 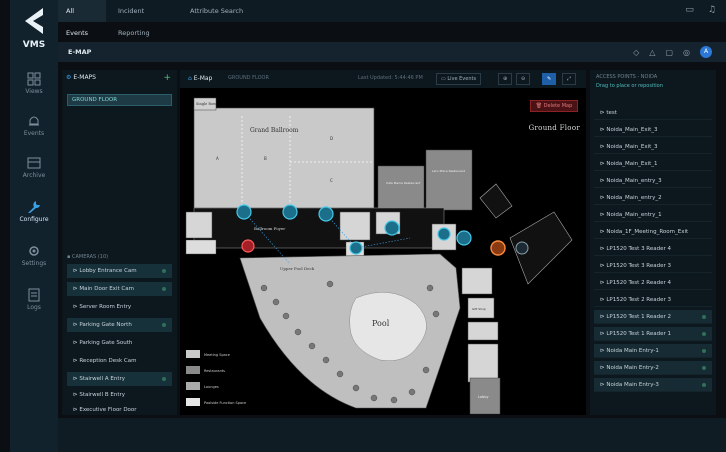 What do you see at coordinates (706, 52) in the screenshot?
I see `avatar: A` at bounding box center [706, 52].